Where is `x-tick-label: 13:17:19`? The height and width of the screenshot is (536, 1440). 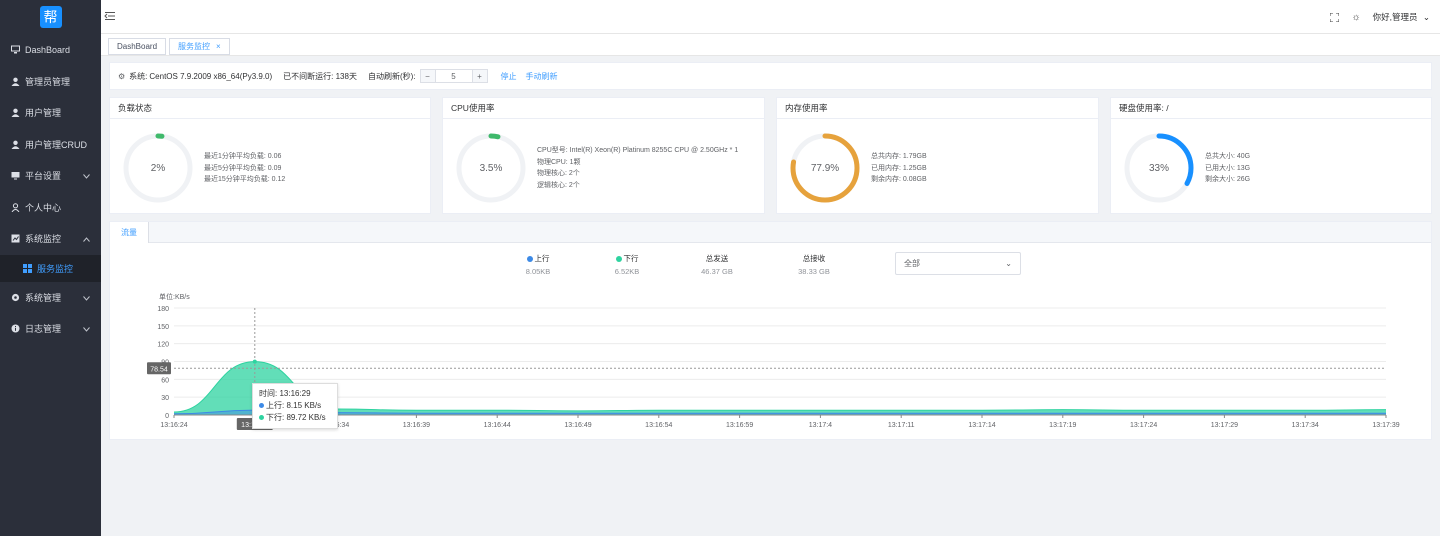 x-tick-label: 13:17:19 is located at coordinates (1062, 425).